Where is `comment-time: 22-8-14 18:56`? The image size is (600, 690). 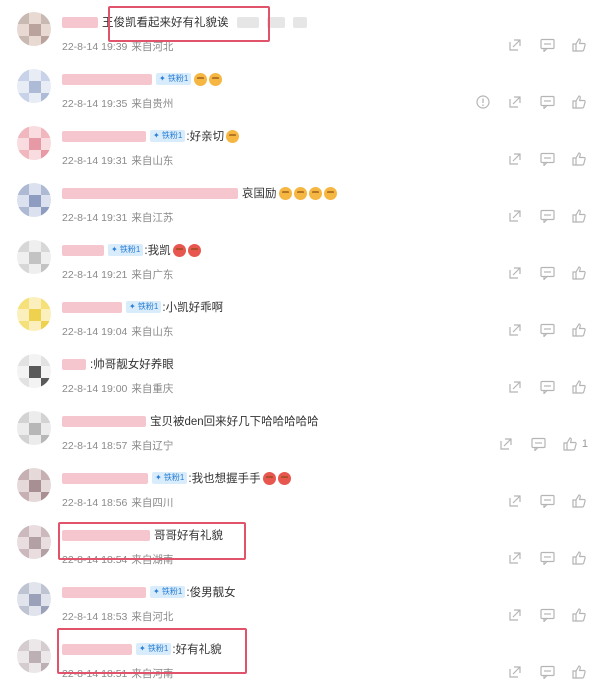
comment-time: 22-8-14 18:56 is located at coordinates (95, 503).